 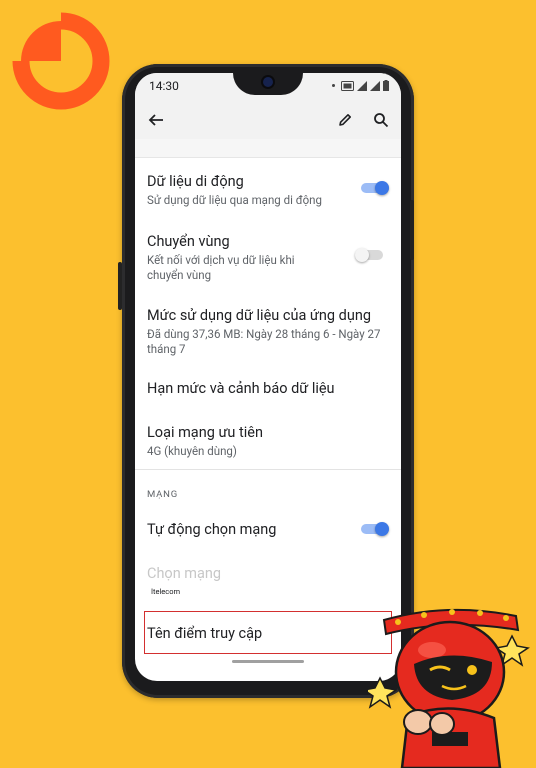 I want to click on volte-icon, so click(x=347, y=85).